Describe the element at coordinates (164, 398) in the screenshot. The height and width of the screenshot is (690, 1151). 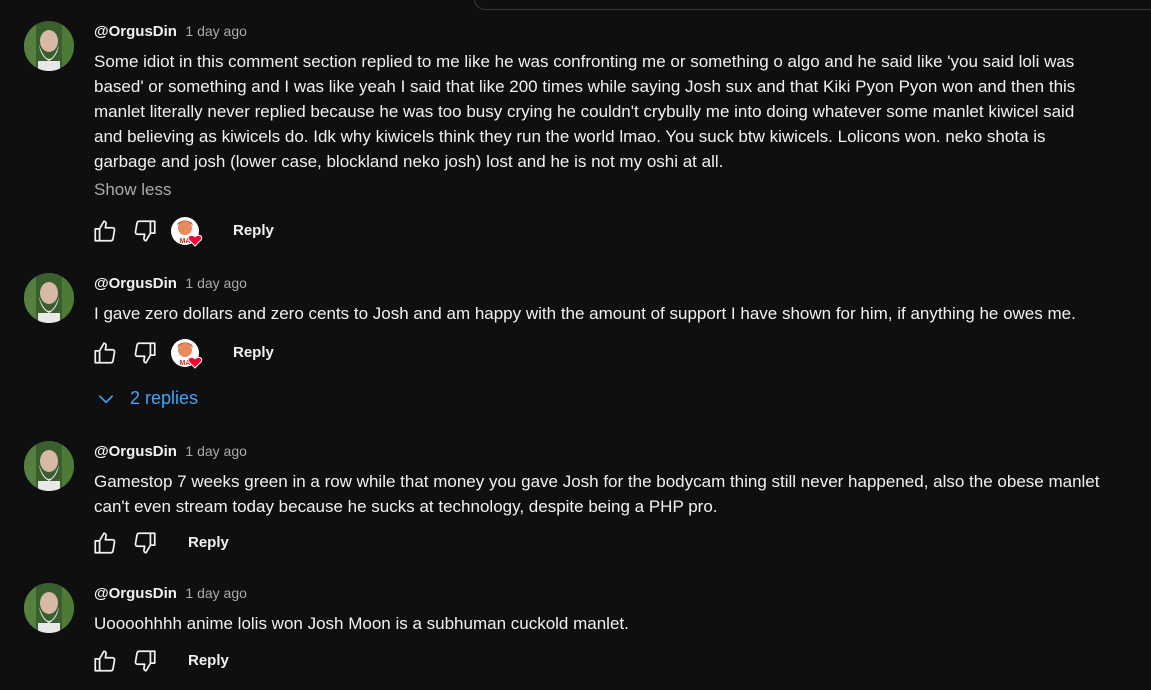
I see `replies-count-label: 2 replies` at that location.